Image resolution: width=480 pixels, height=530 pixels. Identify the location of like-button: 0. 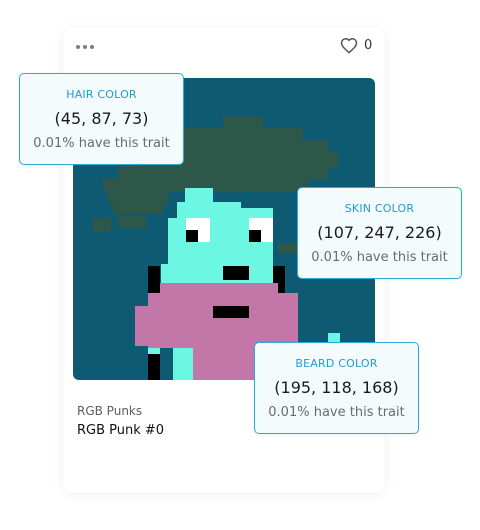
(356, 45).